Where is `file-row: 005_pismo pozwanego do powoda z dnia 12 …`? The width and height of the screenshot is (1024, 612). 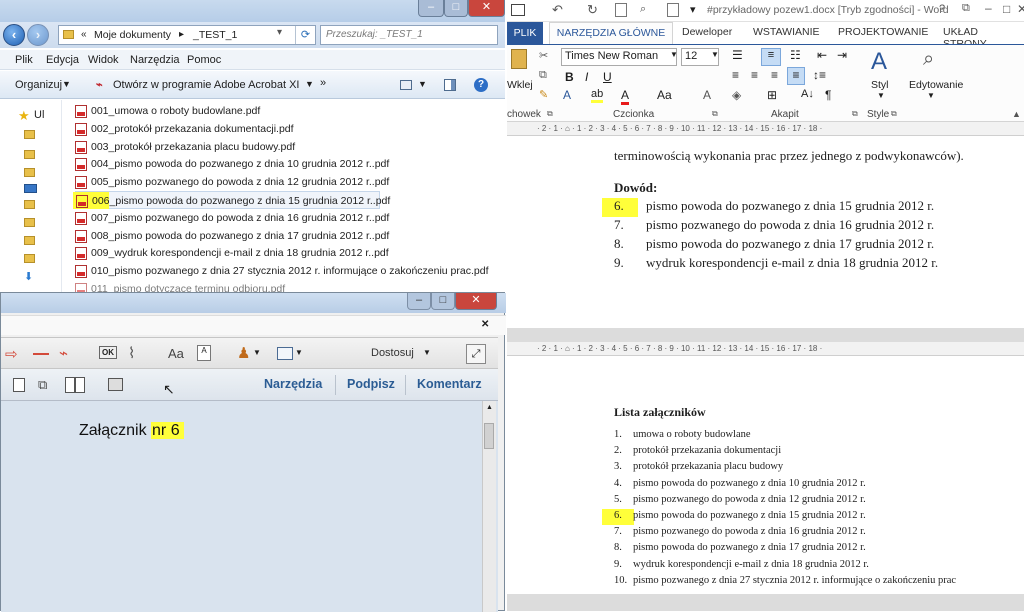
file-row: 005_pismo pozwanego do powoda z dnia 12 … is located at coordinates (235, 182).